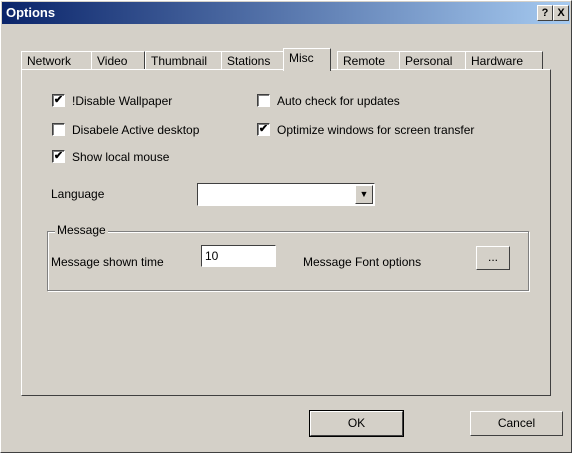 This screenshot has width=572, height=453. I want to click on help-button: ?, so click(545, 13).